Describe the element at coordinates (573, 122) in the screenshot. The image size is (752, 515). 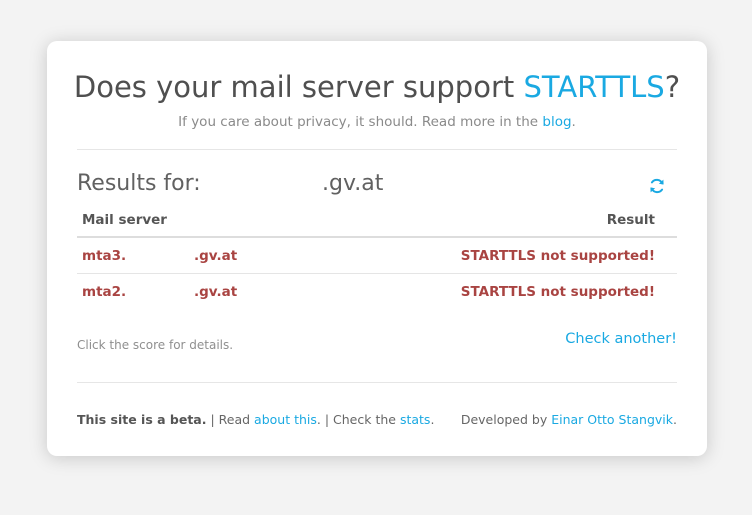
I see `subtitle-suffix: .` at that location.